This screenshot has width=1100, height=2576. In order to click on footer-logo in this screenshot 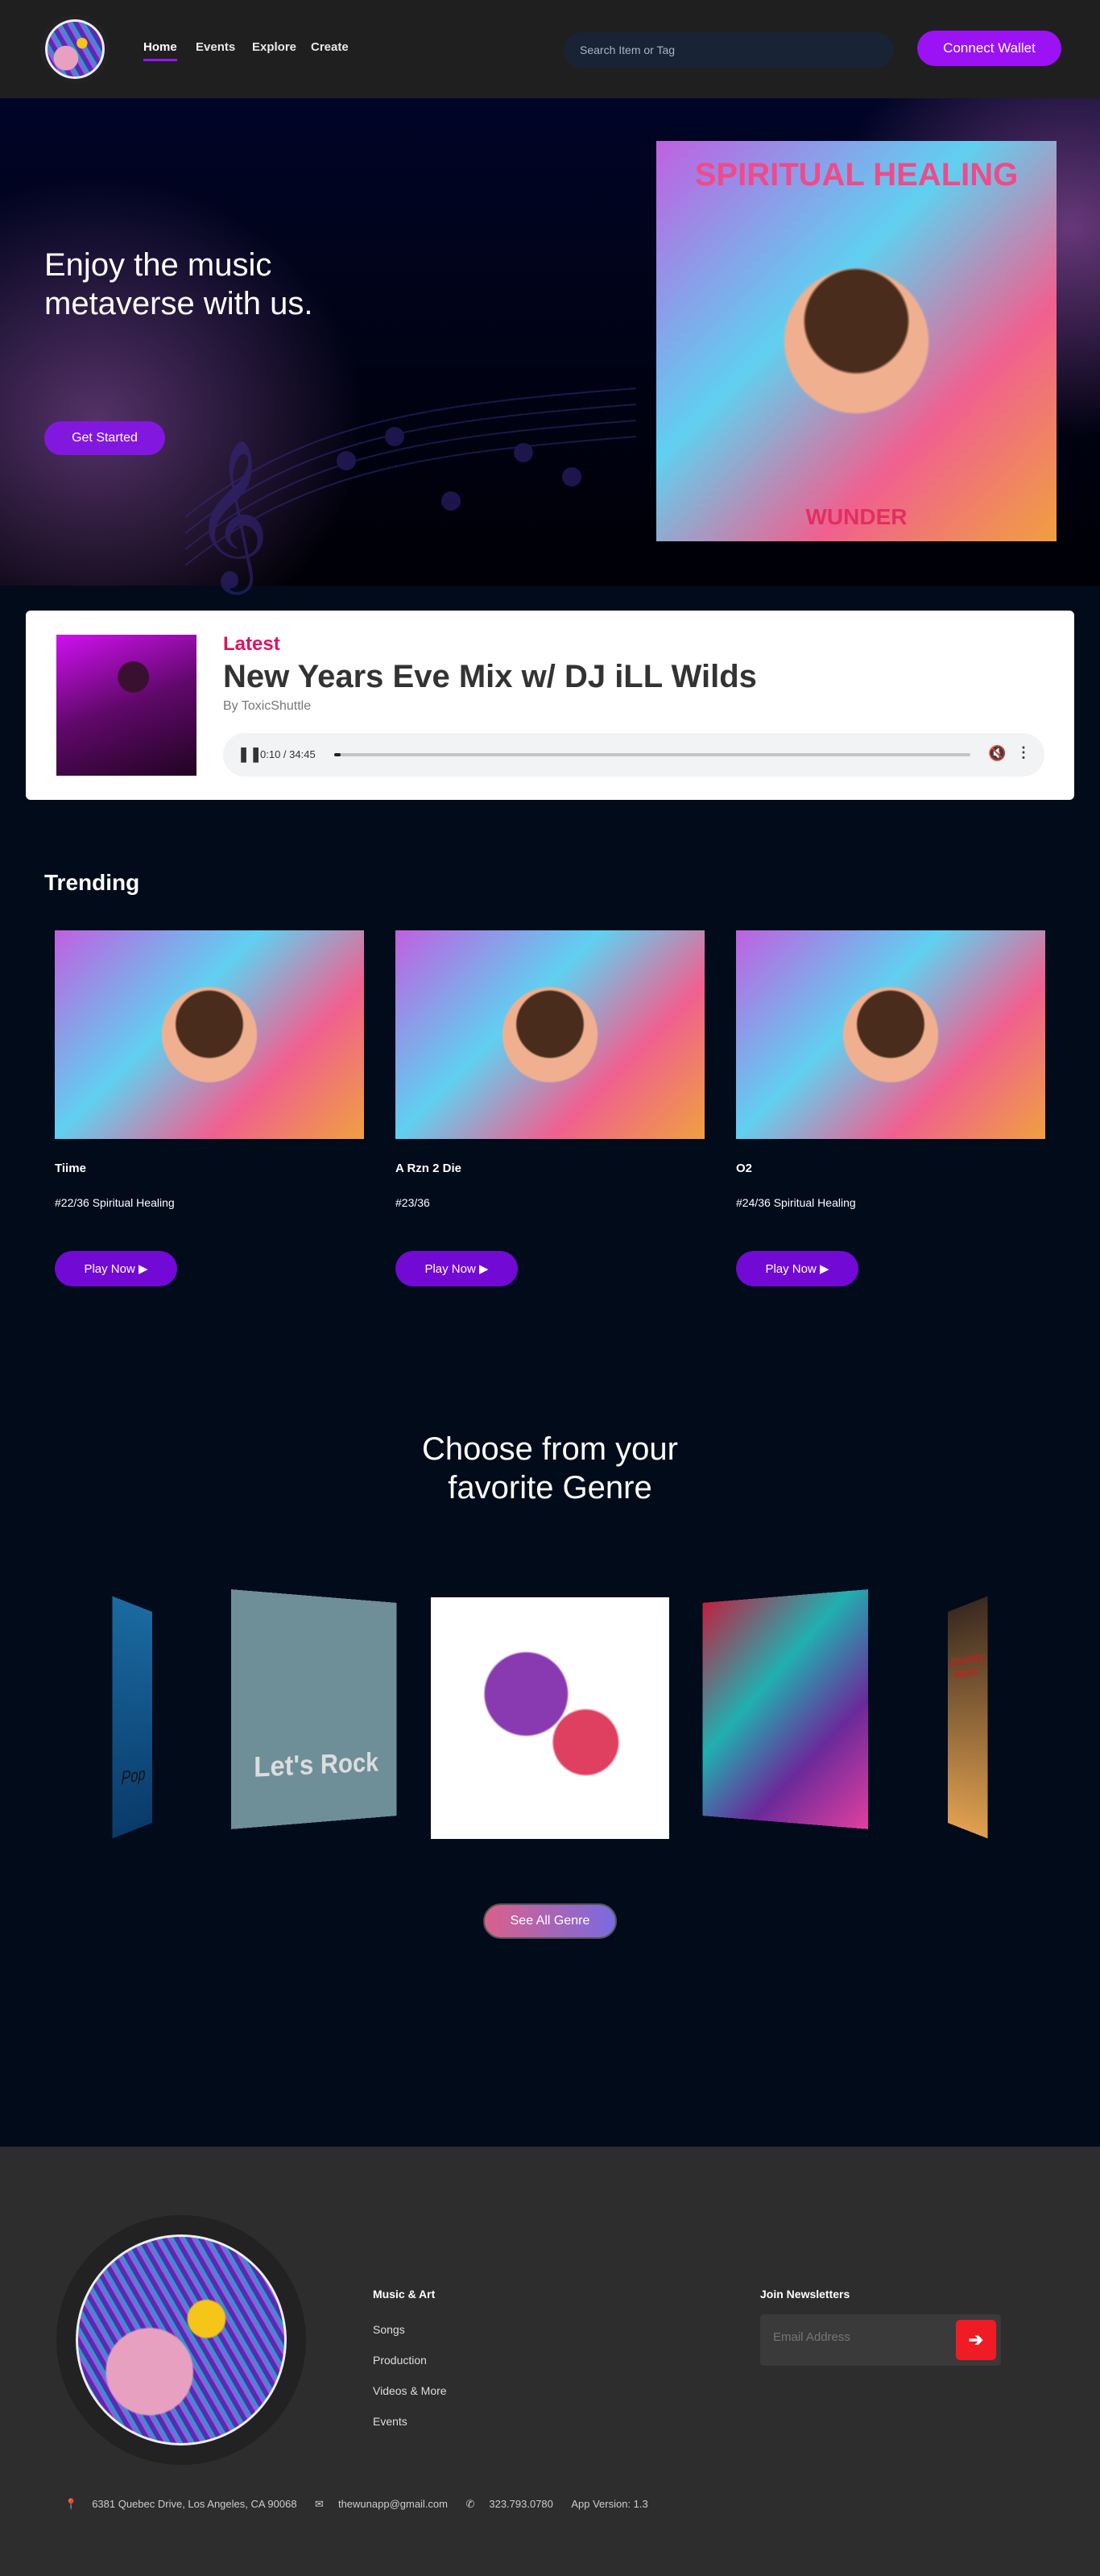, I will do `click(181, 2340)`.